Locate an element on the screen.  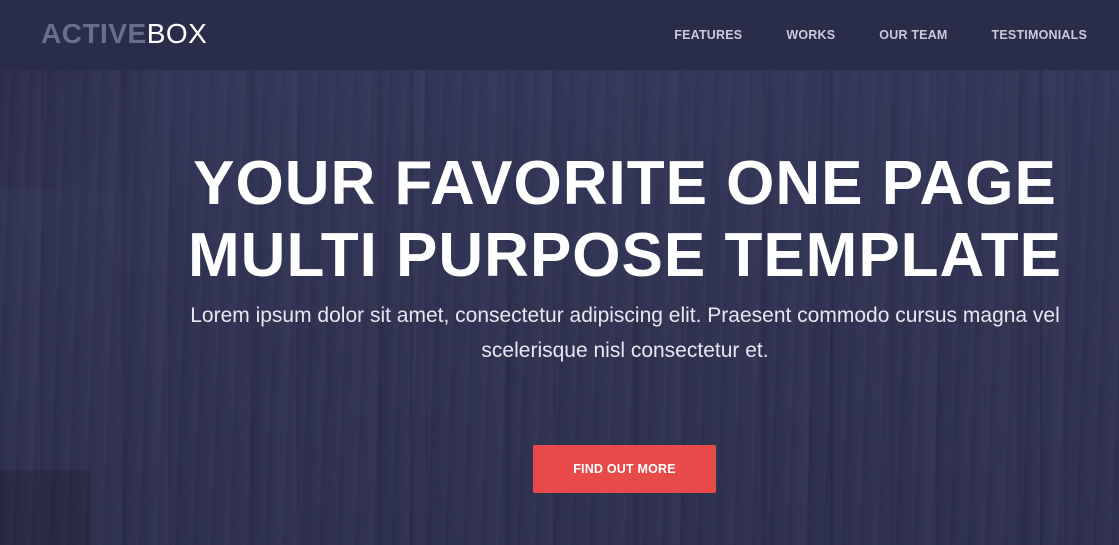
hero-title-line: MULTI PURPOSE TEMPLATE is located at coordinates (625, 255).